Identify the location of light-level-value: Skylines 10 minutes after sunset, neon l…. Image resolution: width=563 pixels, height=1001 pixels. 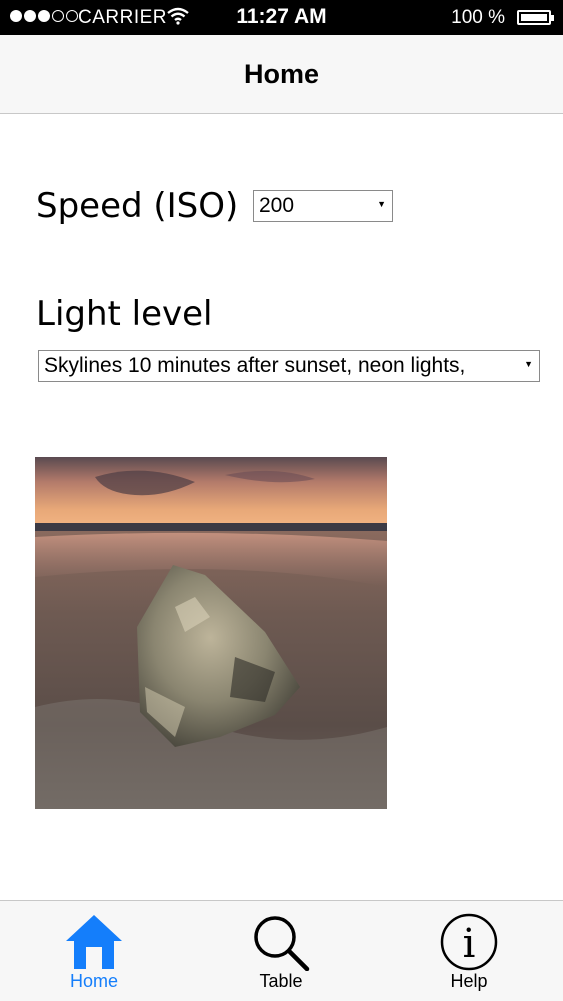
(255, 365).